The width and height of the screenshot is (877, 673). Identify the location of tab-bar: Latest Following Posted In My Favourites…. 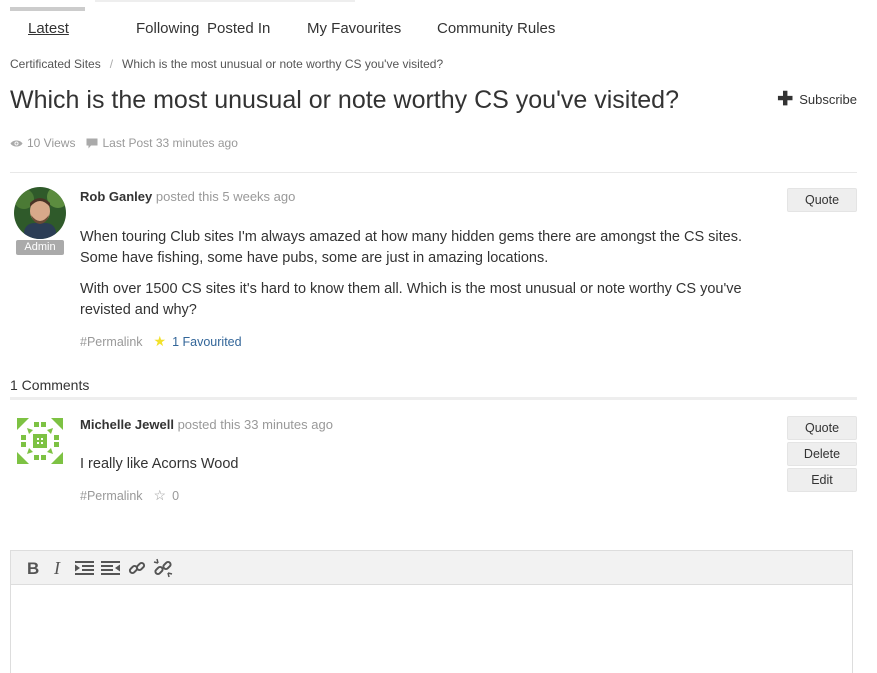
(440, 22).